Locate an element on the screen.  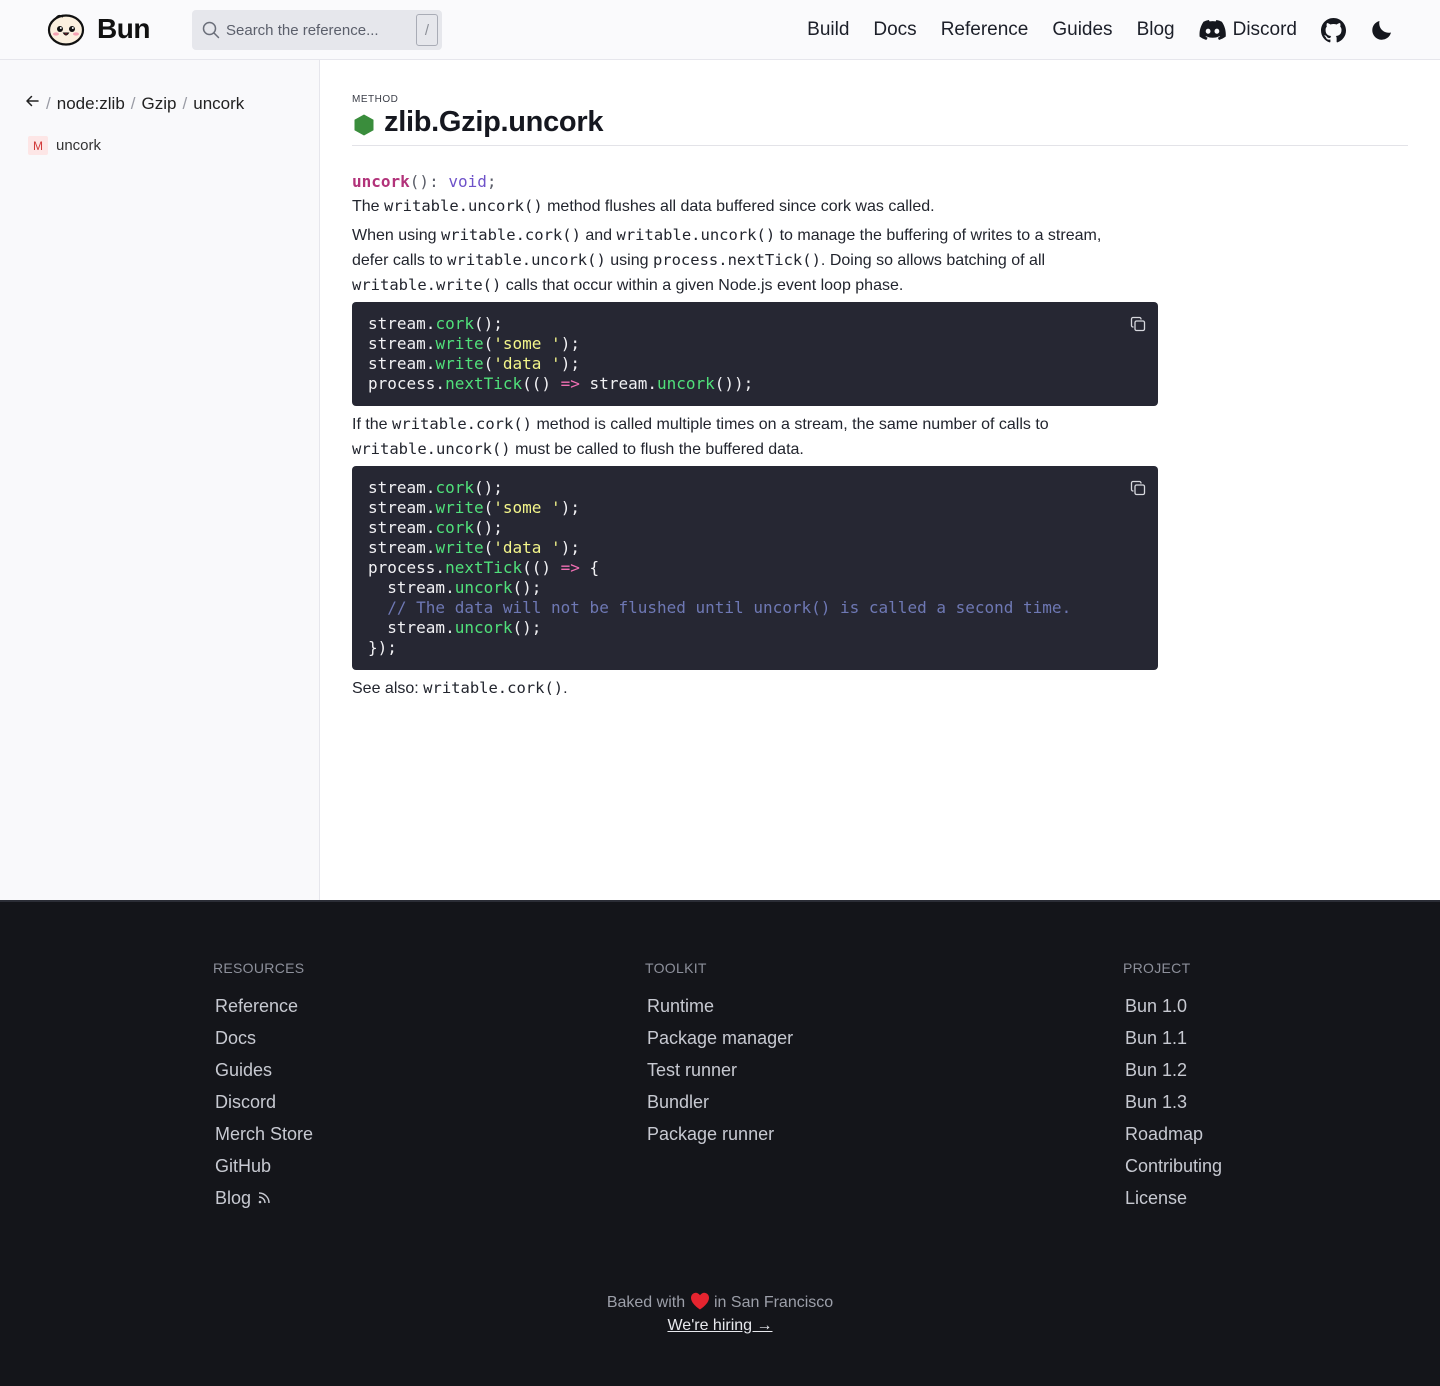
code-line: }); is located at coordinates (755, 648).